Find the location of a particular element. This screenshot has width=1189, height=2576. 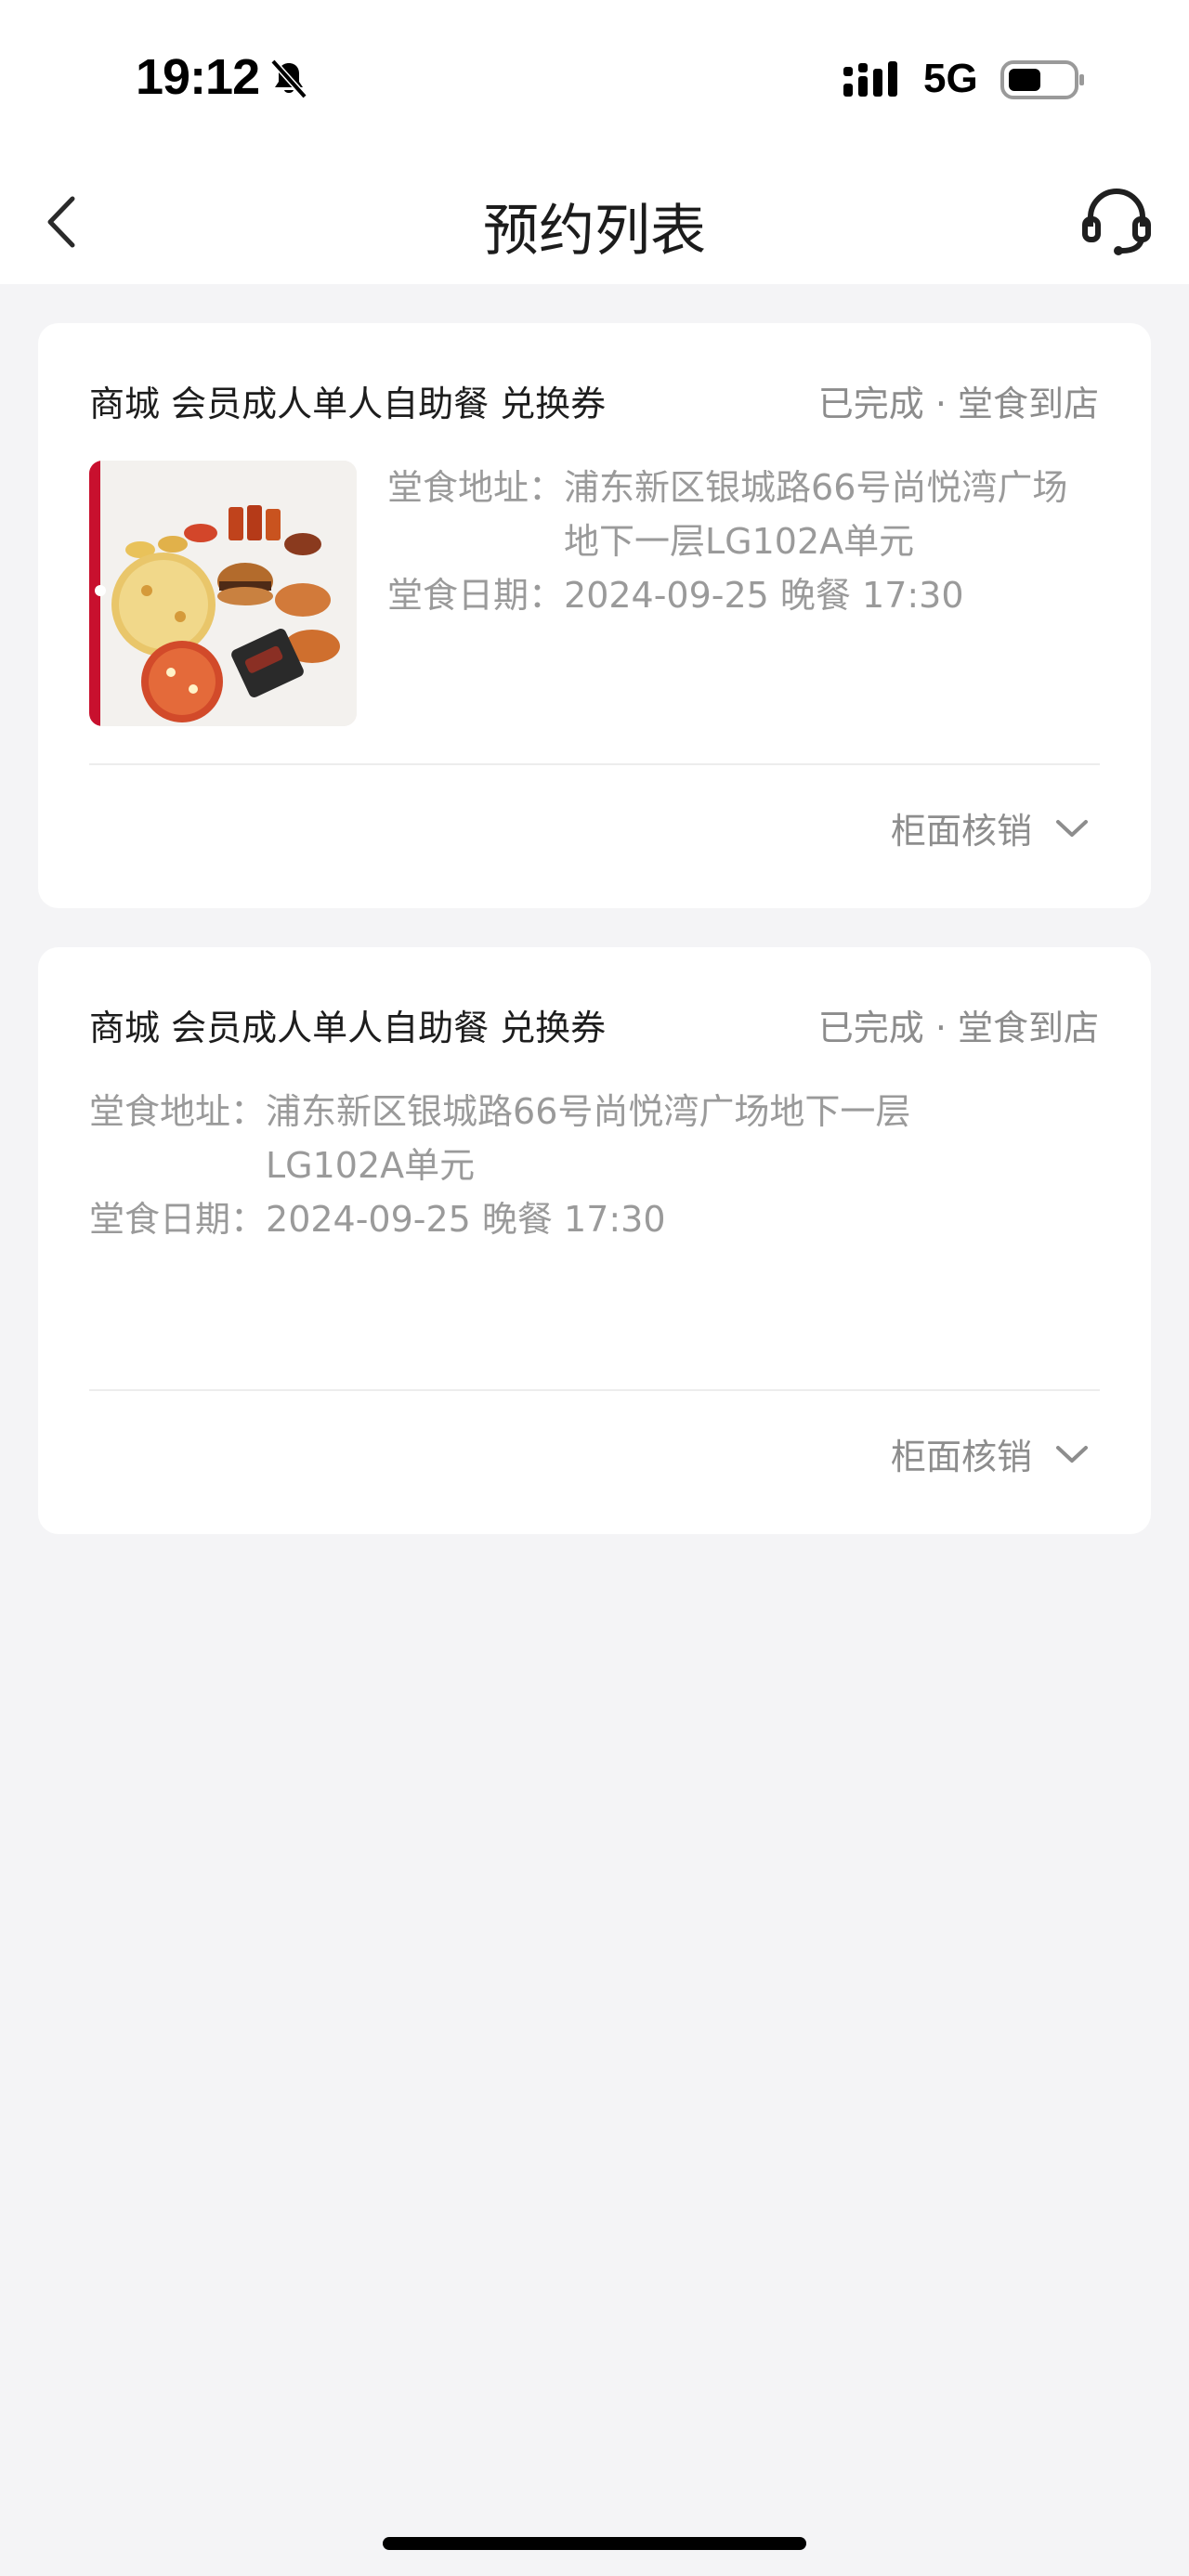

page-title: 预约列表 is located at coordinates (594, 232).